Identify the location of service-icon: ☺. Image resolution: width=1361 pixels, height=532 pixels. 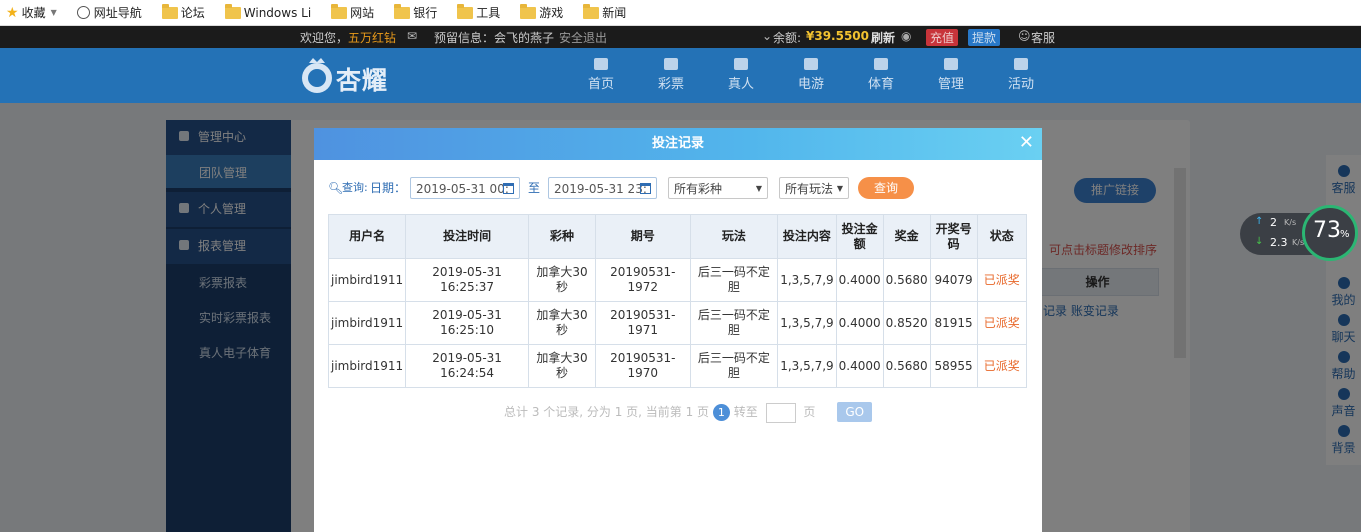
(1024, 36).